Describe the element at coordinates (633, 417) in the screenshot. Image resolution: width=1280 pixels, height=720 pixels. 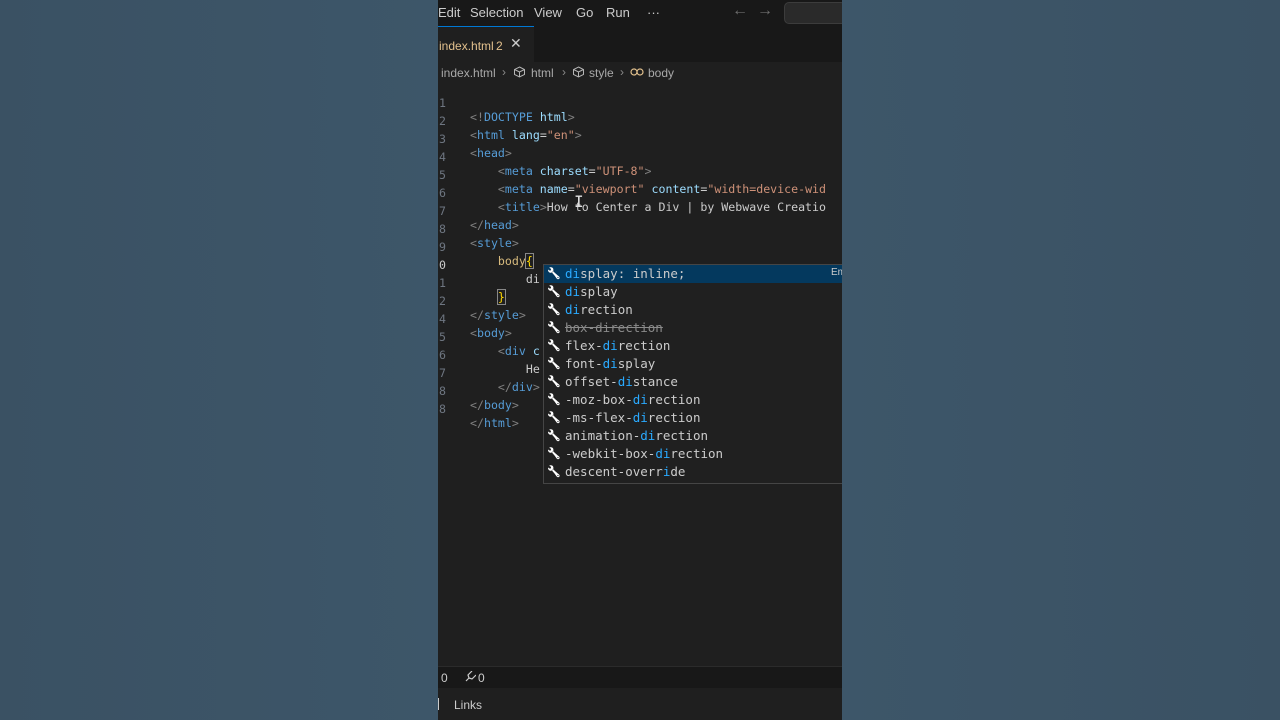
I see `suggestion-label: -ms-flex-direction` at that location.